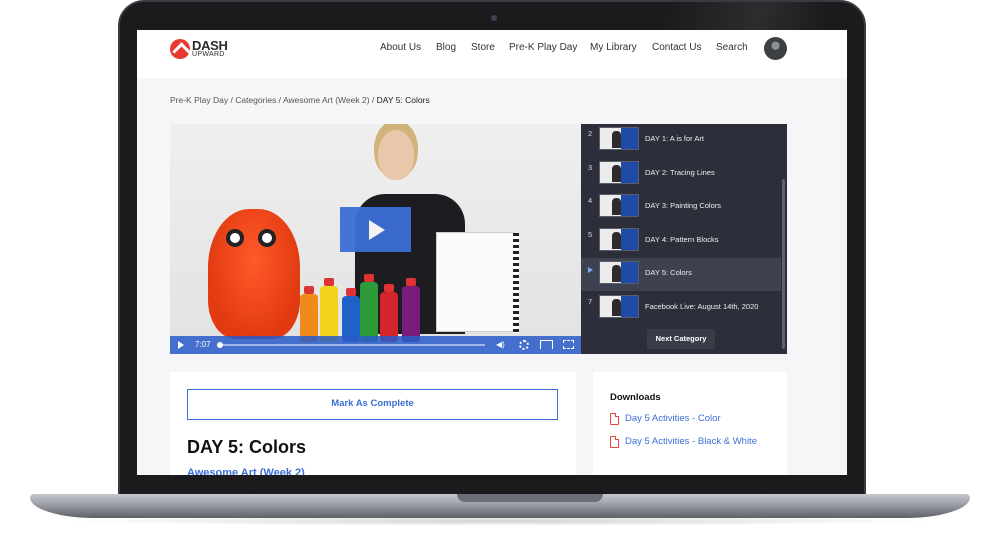 Image resolution: width=1000 pixels, height=534 pixels. What do you see at coordinates (681, 339) in the screenshot?
I see `next-category-button: Next Category` at bounding box center [681, 339].